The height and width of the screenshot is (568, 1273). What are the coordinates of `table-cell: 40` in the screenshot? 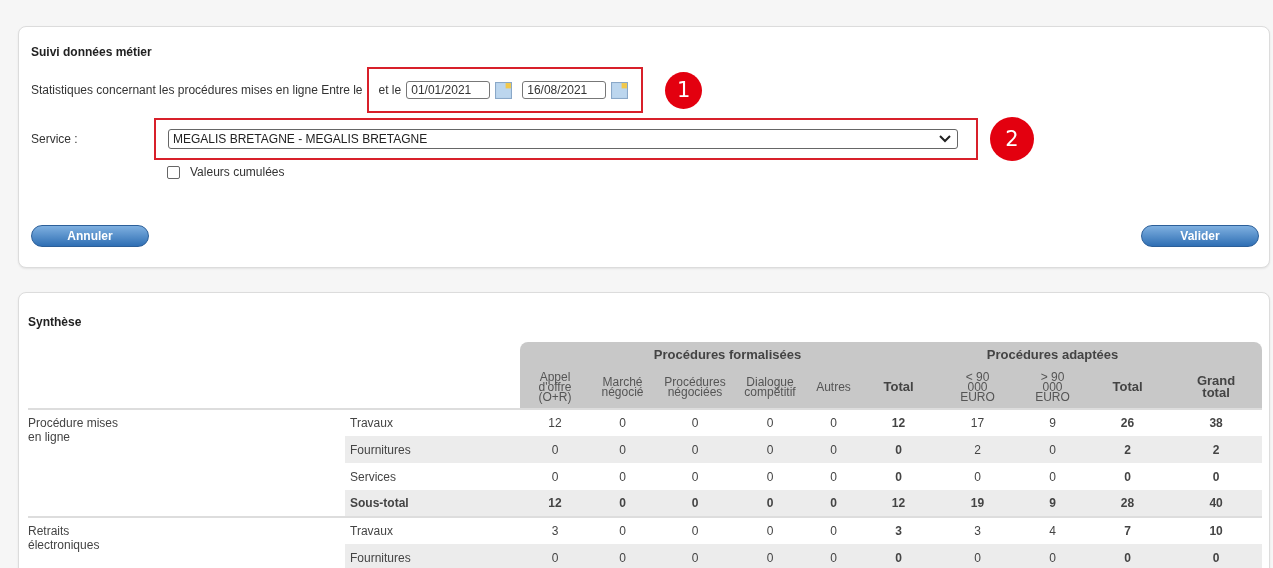 It's located at (1216, 503).